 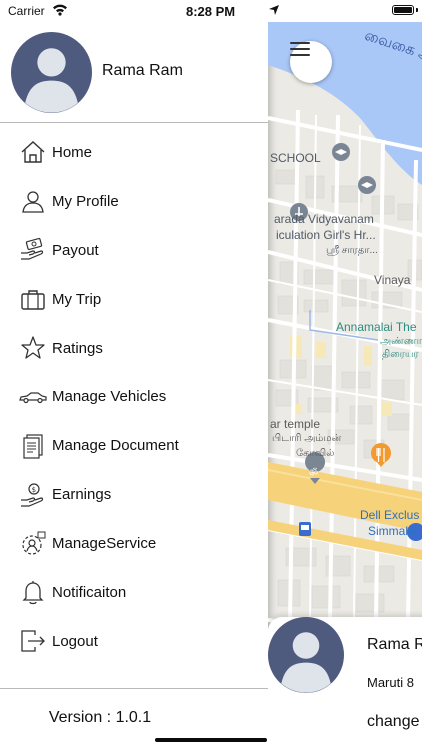 What do you see at coordinates (82, 495) in the screenshot?
I see `menu-label: Earnings` at bounding box center [82, 495].